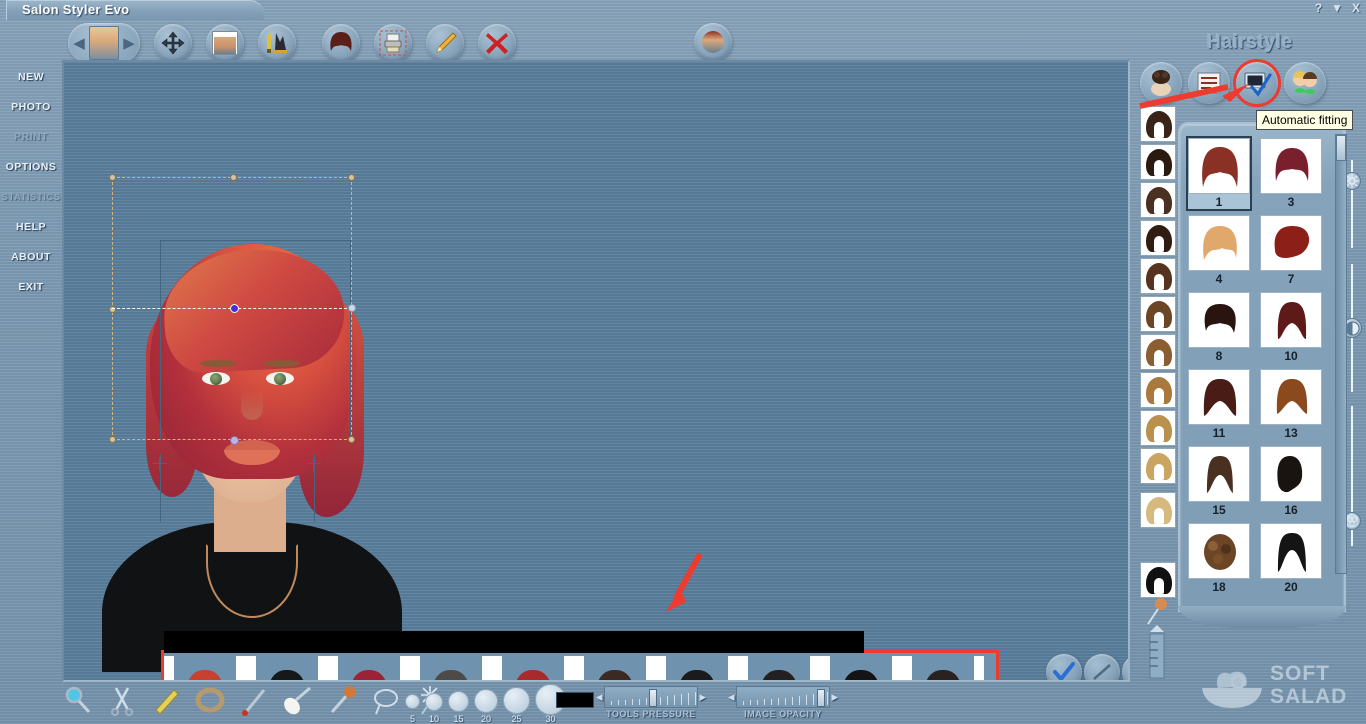  What do you see at coordinates (254, 700) in the screenshot?
I see `brush-tool` at bounding box center [254, 700].